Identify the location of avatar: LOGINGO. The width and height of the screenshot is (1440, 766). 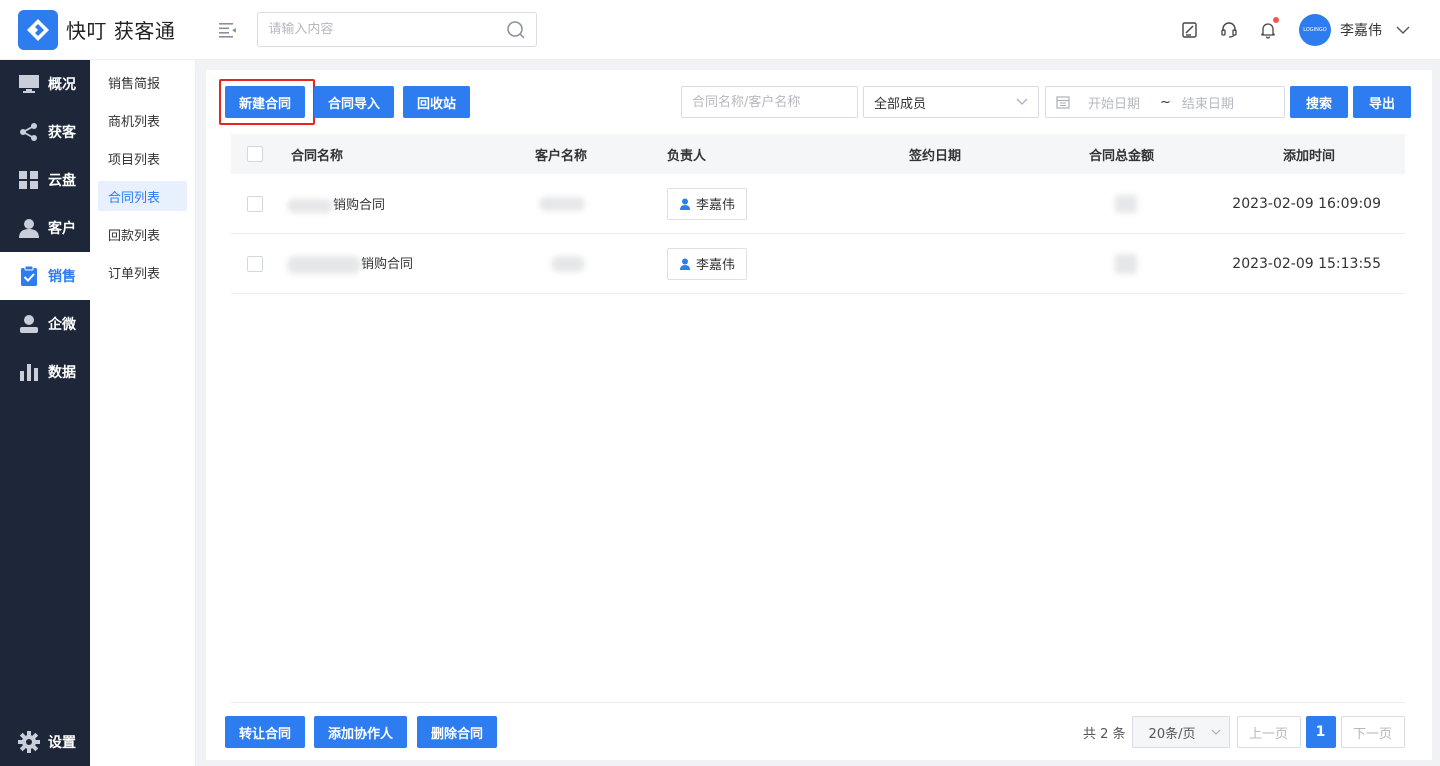
(1315, 29).